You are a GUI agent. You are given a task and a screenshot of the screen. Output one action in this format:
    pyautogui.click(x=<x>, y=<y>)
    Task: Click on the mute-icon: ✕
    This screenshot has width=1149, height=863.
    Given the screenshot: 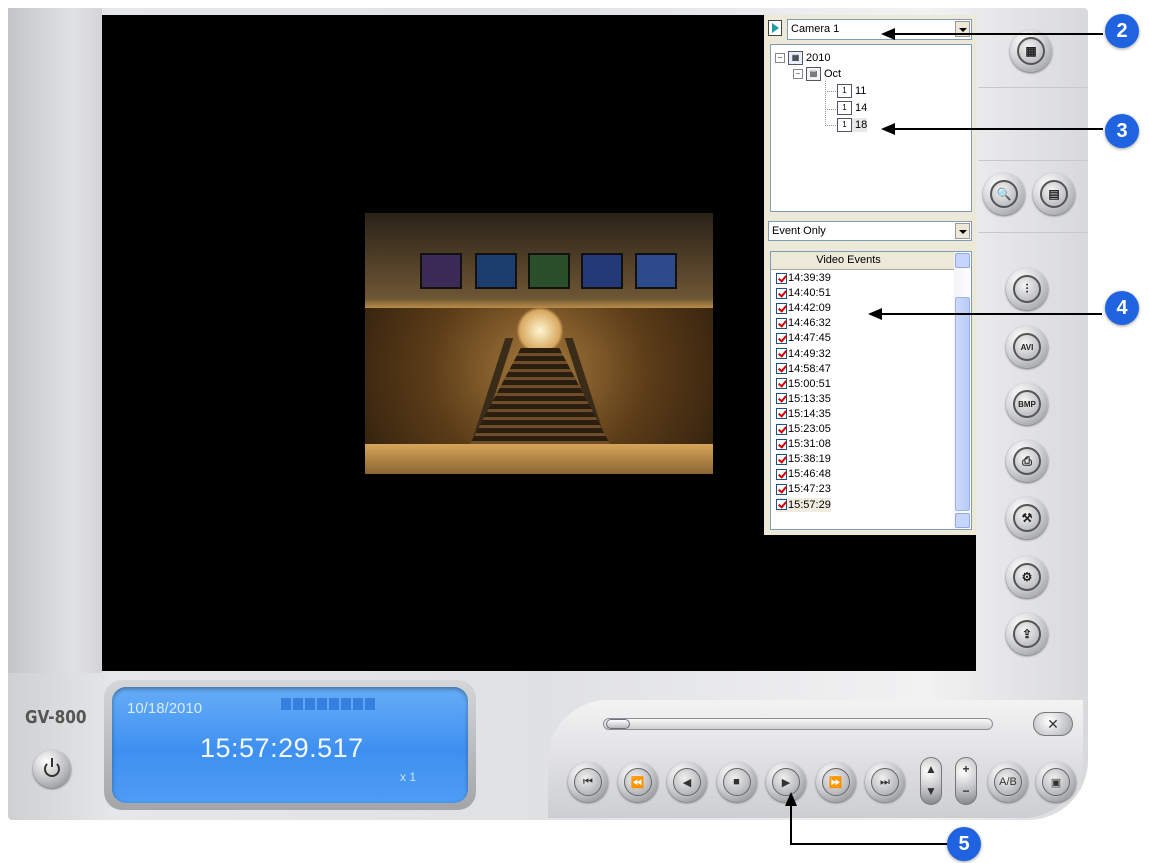 What is the action you would take?
    pyautogui.click(x=1053, y=724)
    